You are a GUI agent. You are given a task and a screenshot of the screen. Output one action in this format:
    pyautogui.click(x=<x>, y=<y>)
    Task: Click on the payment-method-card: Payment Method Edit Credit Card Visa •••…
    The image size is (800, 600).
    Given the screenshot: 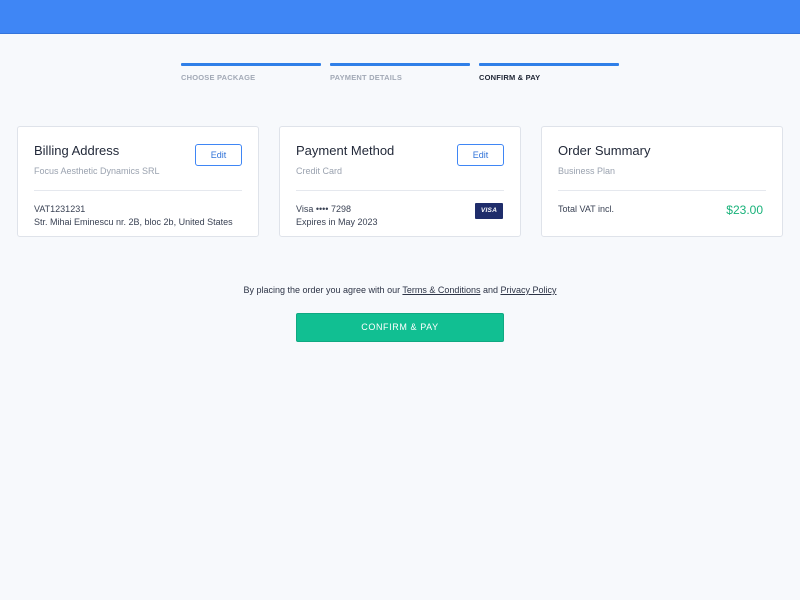 What is the action you would take?
    pyautogui.click(x=400, y=181)
    